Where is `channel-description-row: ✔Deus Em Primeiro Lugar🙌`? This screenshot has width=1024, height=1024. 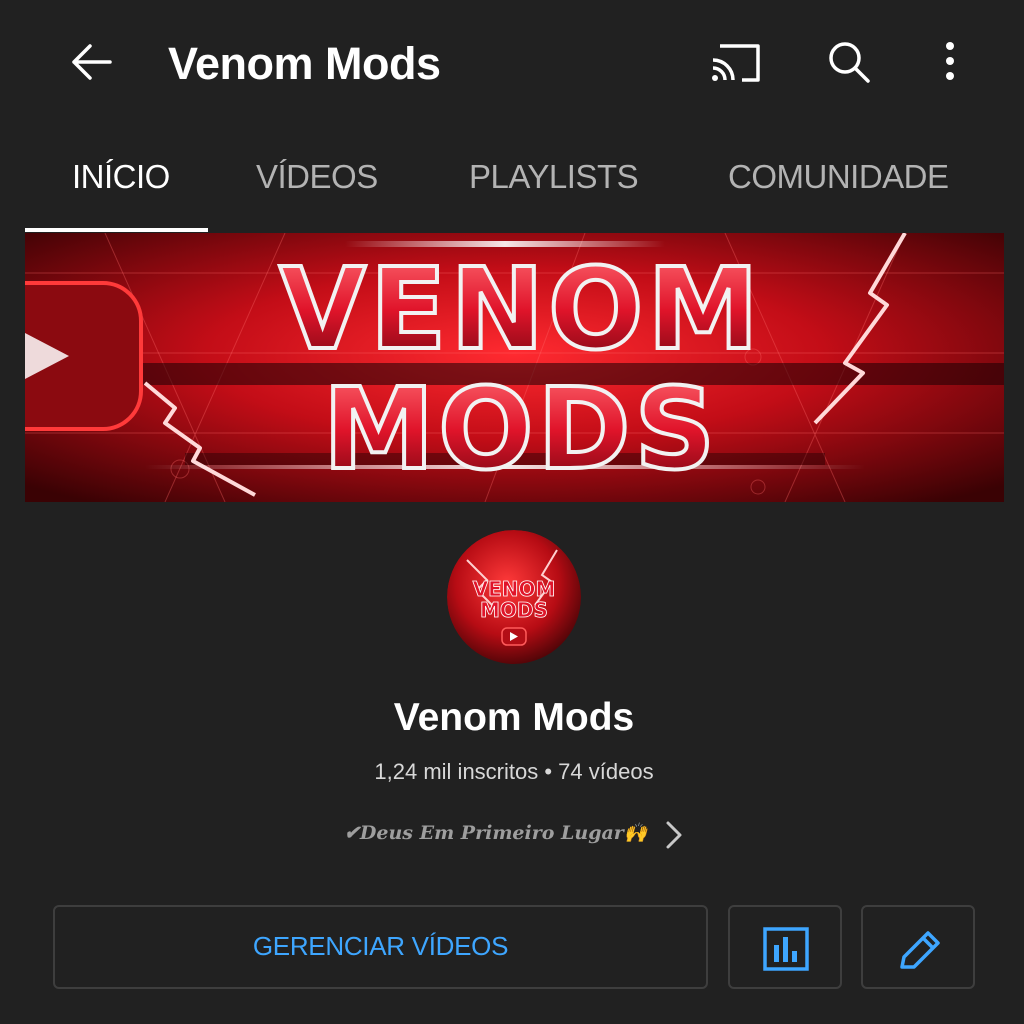 channel-description-row: ✔Deus Em Primeiro Lugar🙌 is located at coordinates (515, 834).